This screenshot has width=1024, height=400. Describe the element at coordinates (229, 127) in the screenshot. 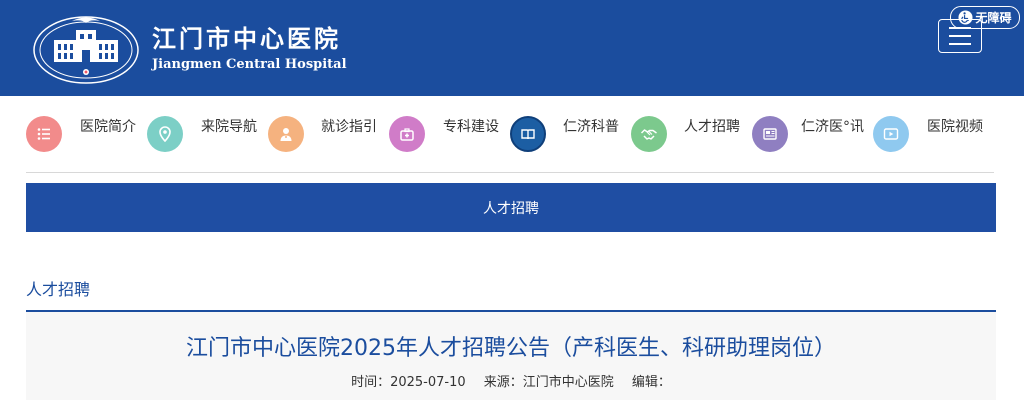

I see `nav-label: 来院导航` at that location.